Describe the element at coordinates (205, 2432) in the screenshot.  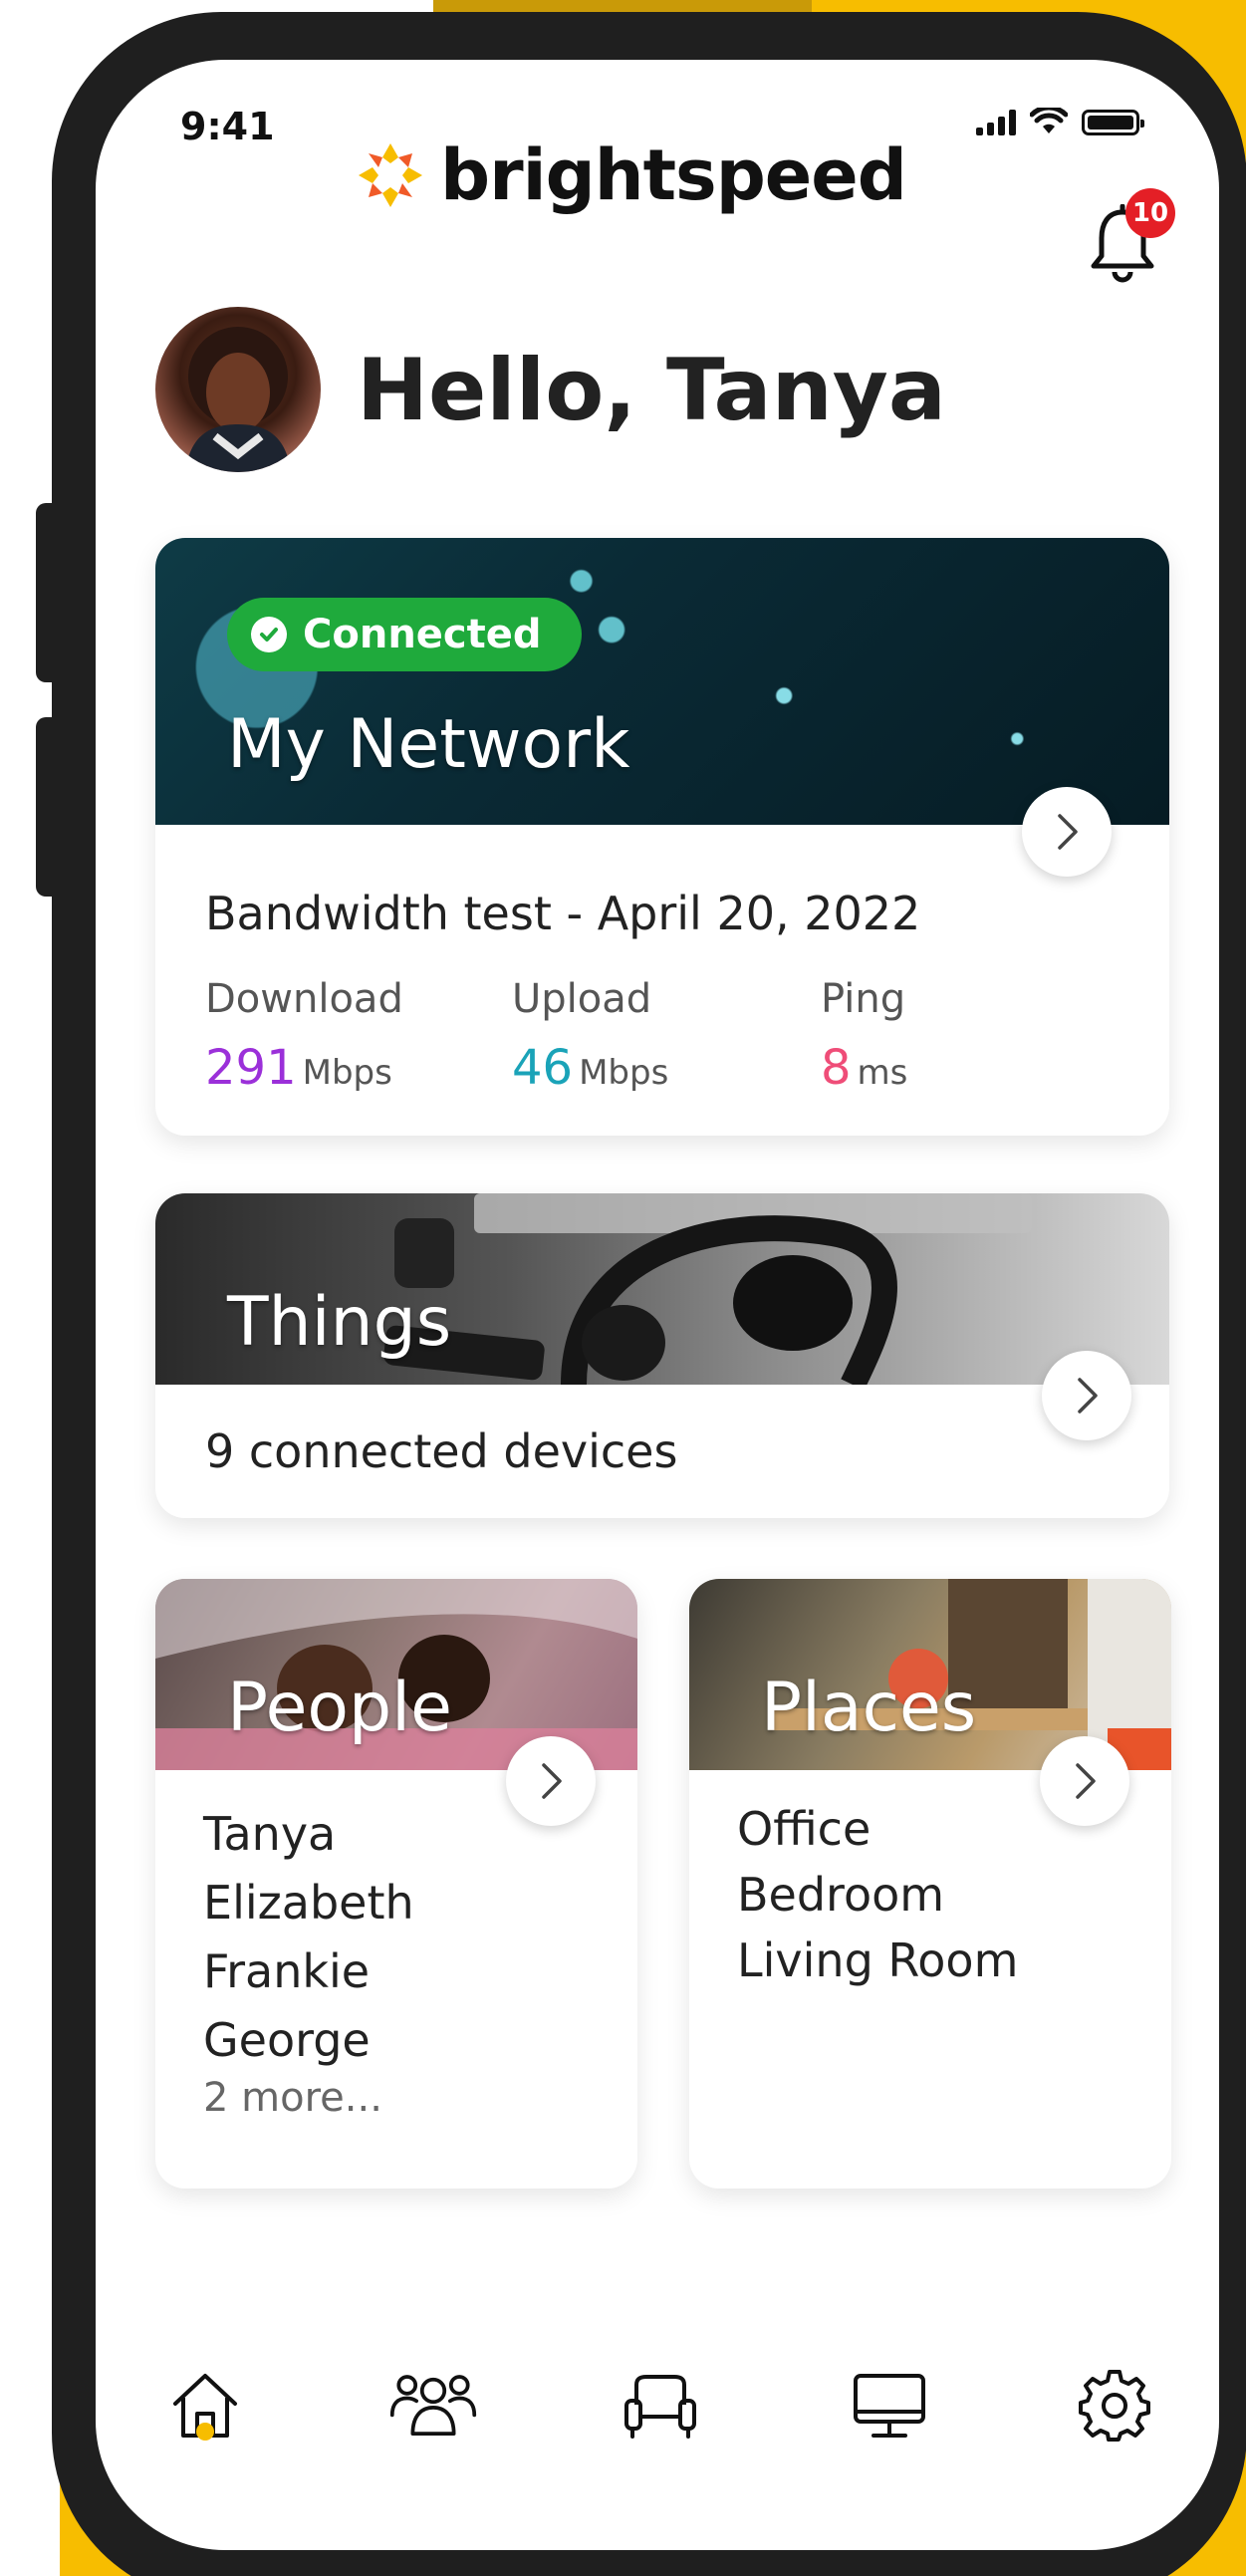
I see `active-tab-indicator` at that location.